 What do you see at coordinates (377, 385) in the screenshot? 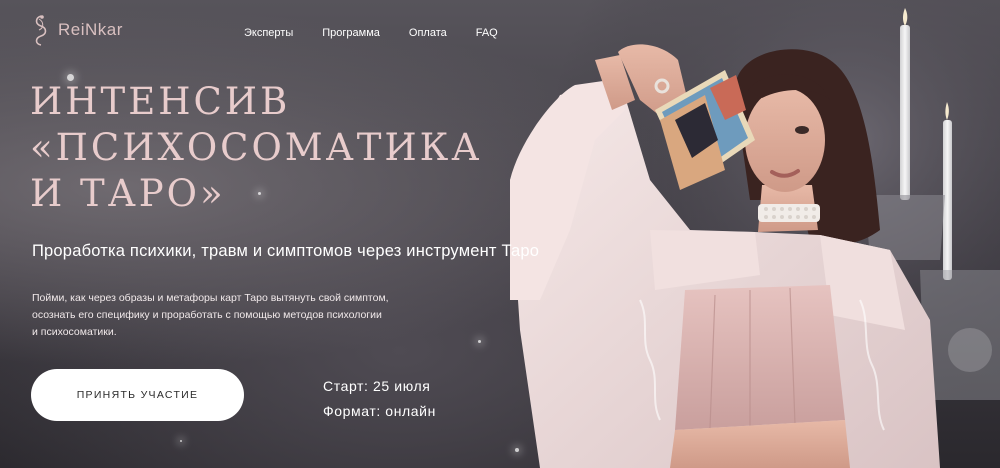
I see `start-date-text: Старт: 25 июля` at bounding box center [377, 385].